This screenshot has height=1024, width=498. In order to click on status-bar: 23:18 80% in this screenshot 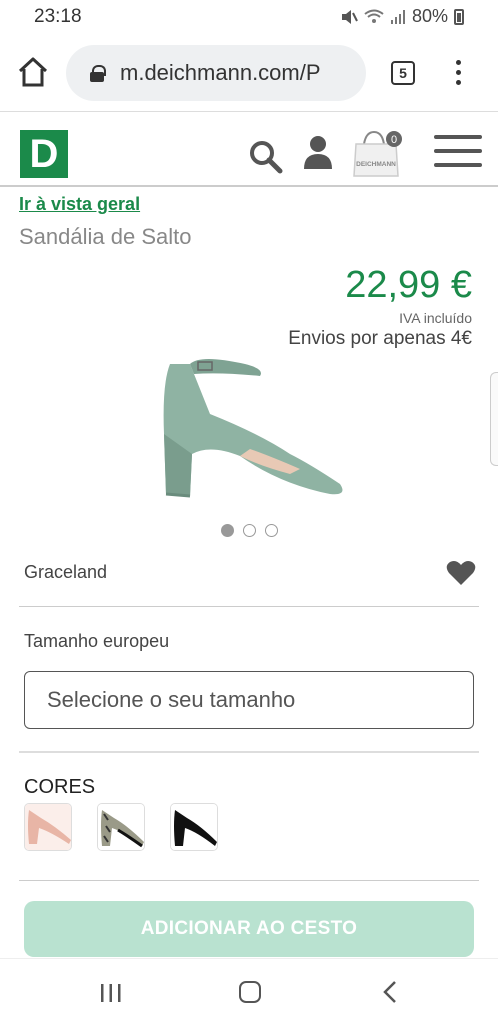, I will do `click(249, 17)`.